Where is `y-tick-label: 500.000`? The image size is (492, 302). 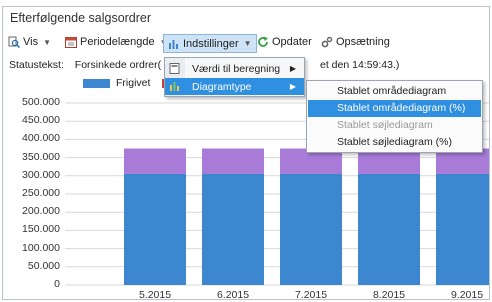 y-tick-label: 500.000 is located at coordinates (41, 102).